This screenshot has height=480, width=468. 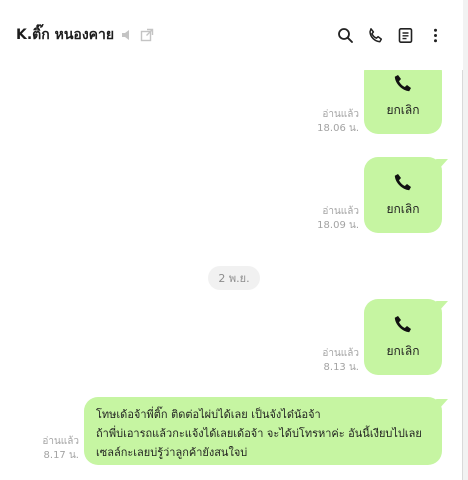 I want to click on search-icon, so click(x=345, y=35).